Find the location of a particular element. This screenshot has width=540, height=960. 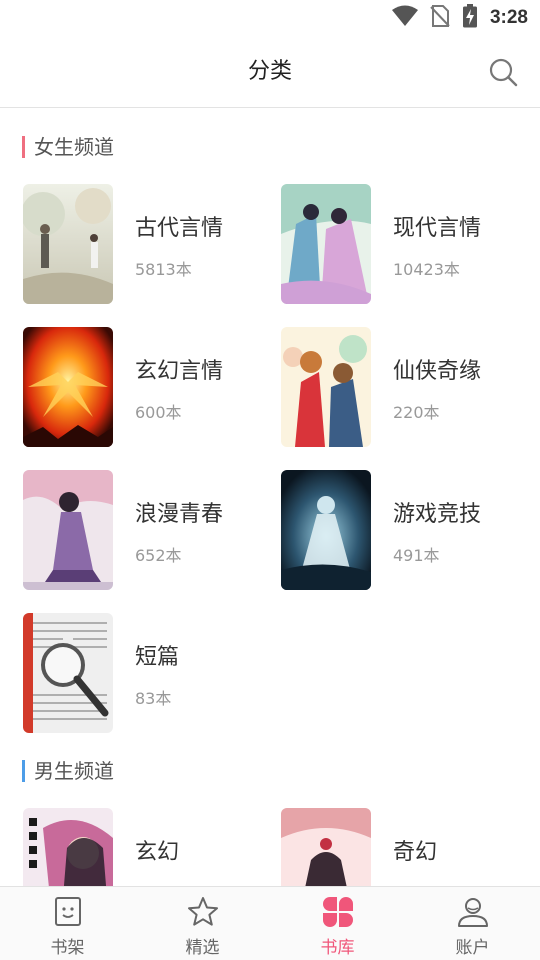

tab-bookshelf: 书架 is located at coordinates (67, 923).